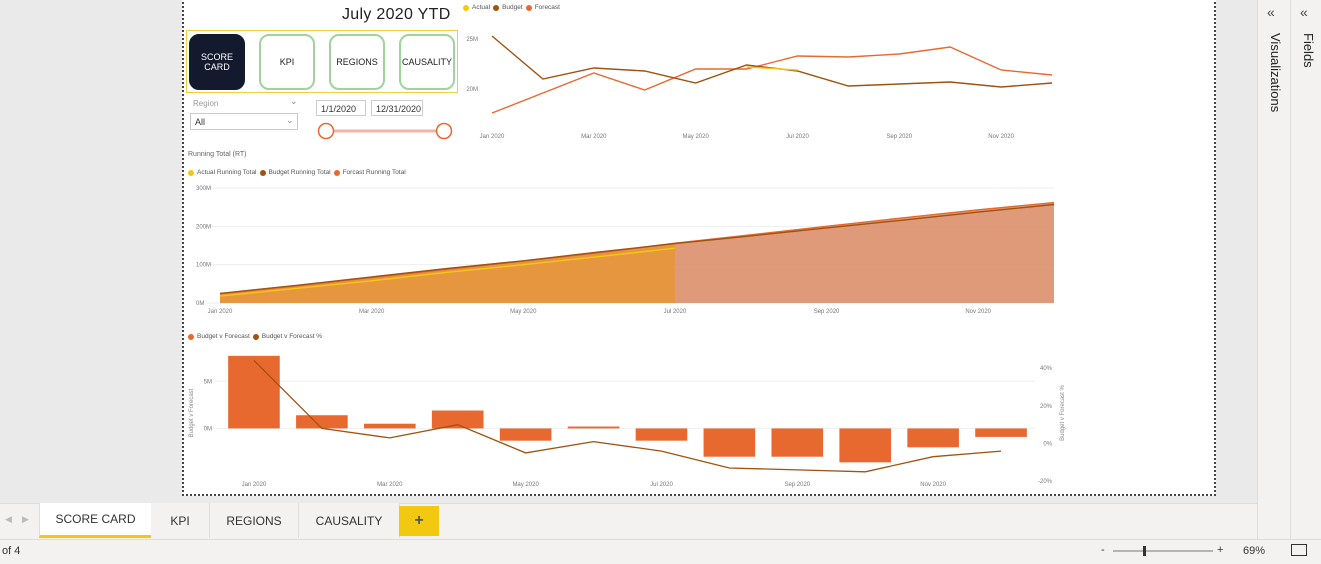 This screenshot has height=564, width=1321. What do you see at coordinates (292, 336) in the screenshot?
I see `legend-bvf-pct: Budget v Forecast %` at bounding box center [292, 336].